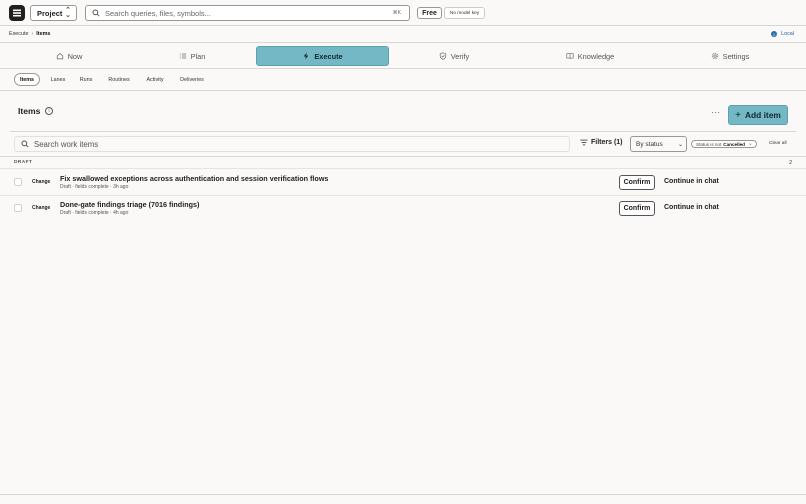  I want to click on tab-execute: Execute, so click(322, 56).